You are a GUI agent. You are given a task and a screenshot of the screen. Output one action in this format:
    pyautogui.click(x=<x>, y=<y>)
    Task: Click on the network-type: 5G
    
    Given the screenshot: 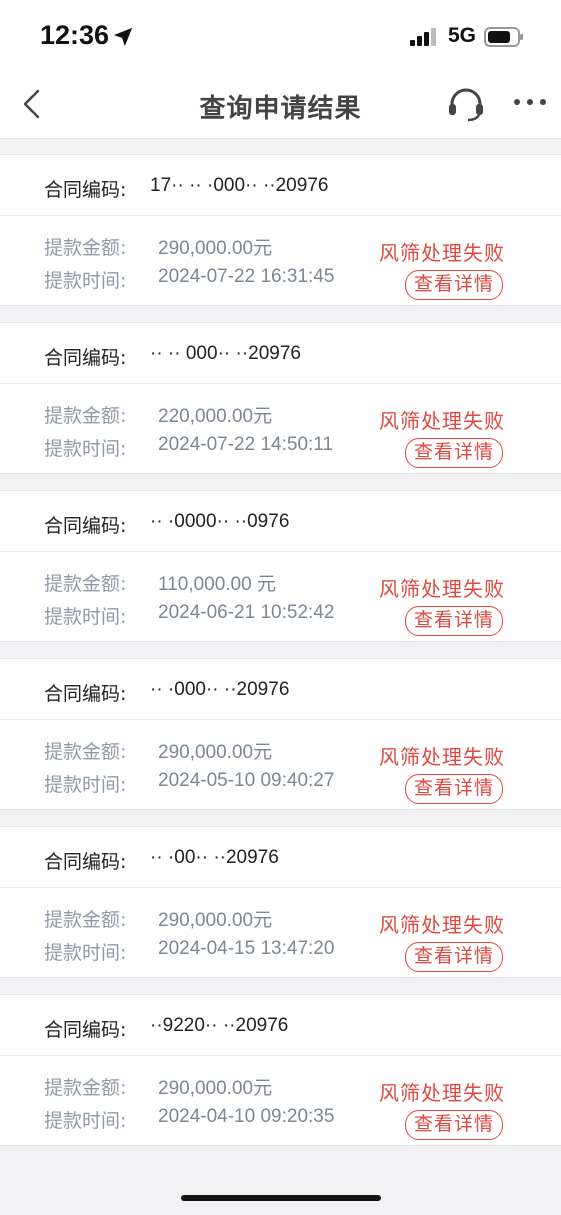 What is the action you would take?
    pyautogui.click(x=462, y=35)
    